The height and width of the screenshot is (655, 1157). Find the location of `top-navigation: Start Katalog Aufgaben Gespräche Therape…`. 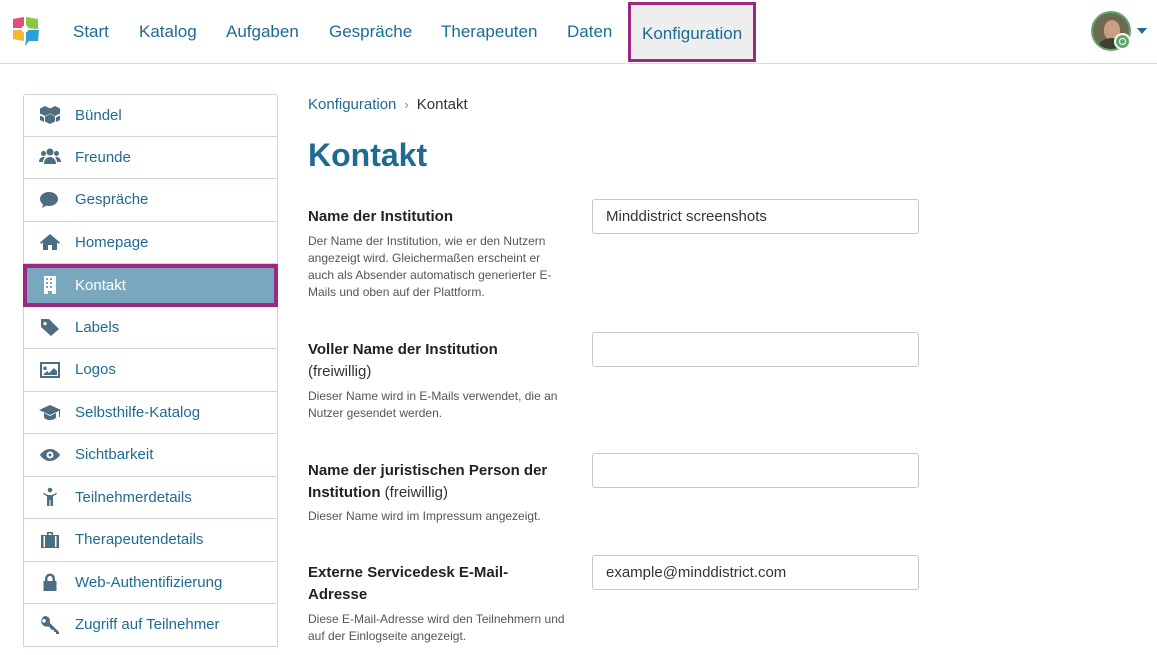

top-navigation: Start Katalog Aufgaben Gespräche Therape… is located at coordinates (578, 32).